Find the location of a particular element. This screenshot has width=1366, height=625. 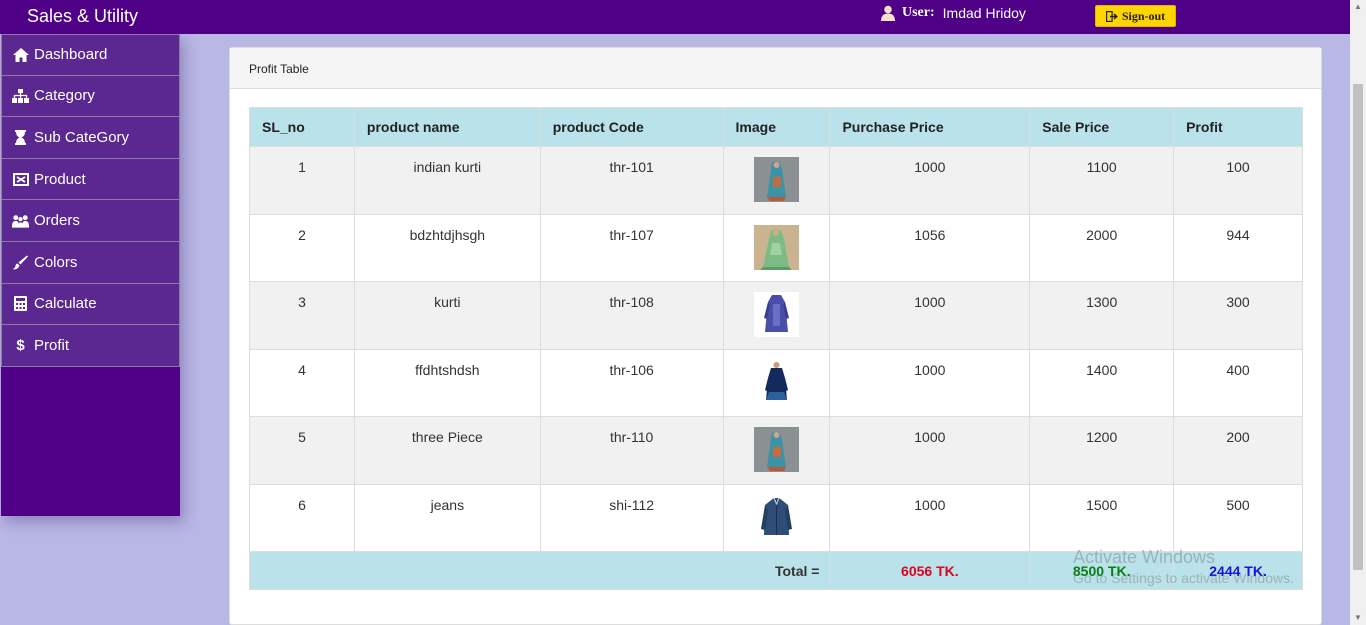

scroll-thumb is located at coordinates (1358, 327).